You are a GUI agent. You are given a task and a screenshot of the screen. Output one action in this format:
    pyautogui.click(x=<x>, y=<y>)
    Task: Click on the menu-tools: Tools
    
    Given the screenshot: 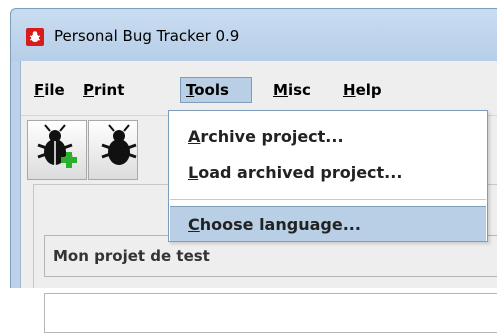 What is the action you would take?
    pyautogui.click(x=216, y=90)
    